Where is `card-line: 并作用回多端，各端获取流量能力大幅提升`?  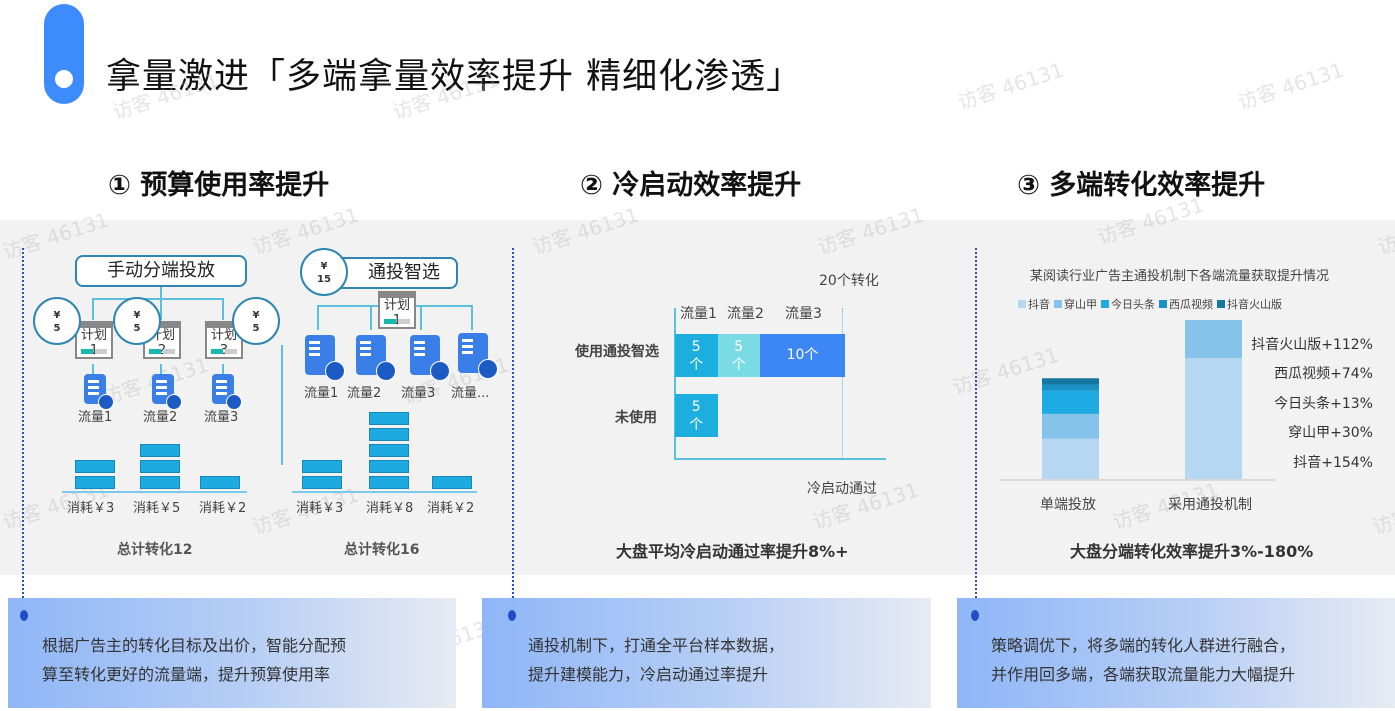
card-line: 并作用回多端，各端获取流量能力大幅提升 is located at coordinates (1143, 674).